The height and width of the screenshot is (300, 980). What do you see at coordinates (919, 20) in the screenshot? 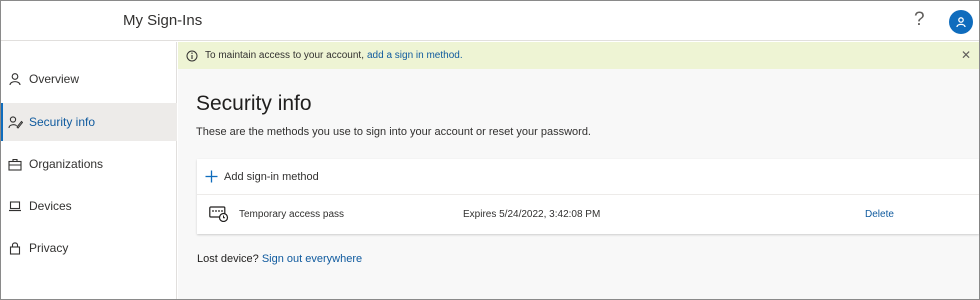
I see `help-icon: ?` at bounding box center [919, 20].